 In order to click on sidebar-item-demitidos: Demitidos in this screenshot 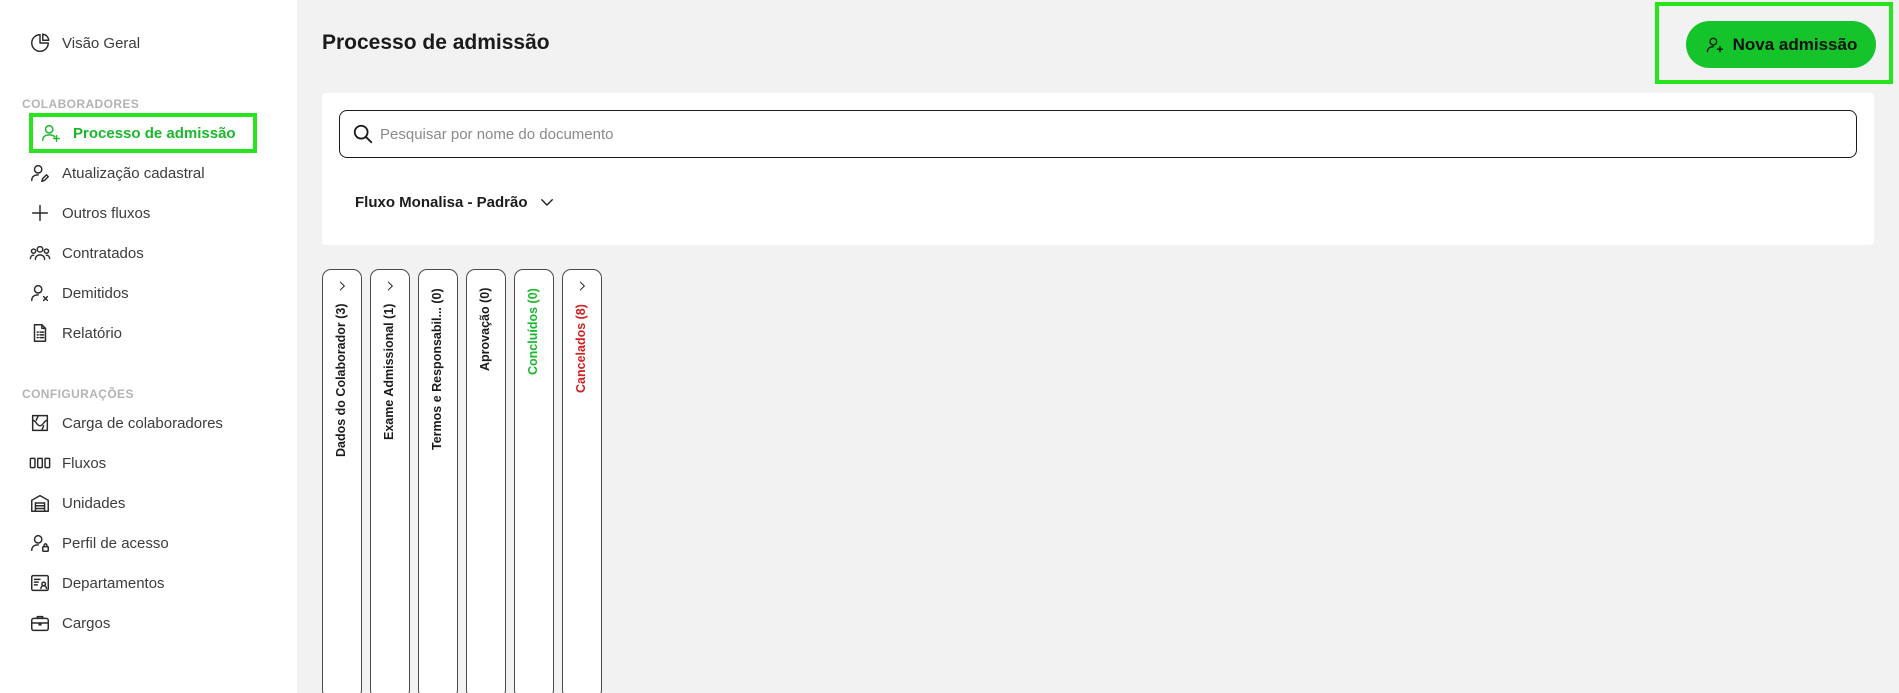, I will do `click(78, 293)`.